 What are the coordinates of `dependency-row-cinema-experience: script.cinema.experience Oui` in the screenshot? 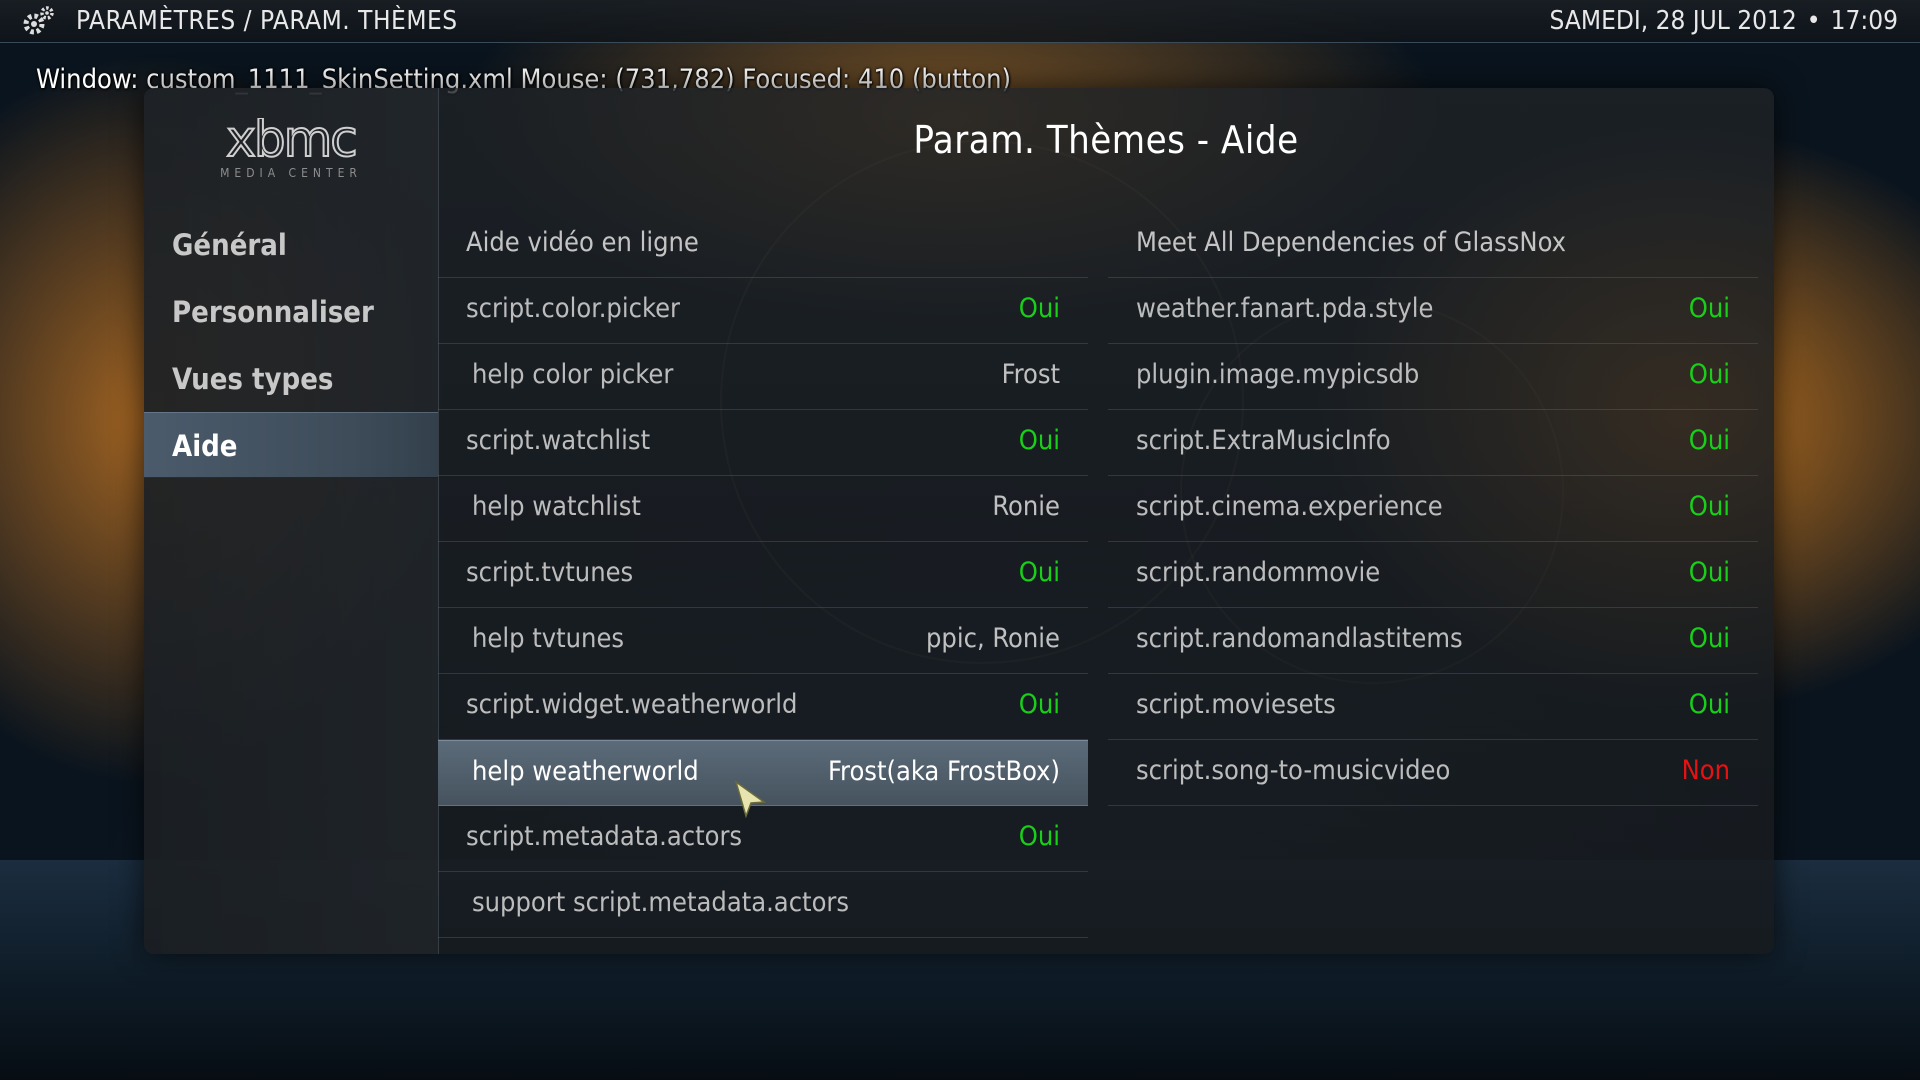 It's located at (1433, 509).